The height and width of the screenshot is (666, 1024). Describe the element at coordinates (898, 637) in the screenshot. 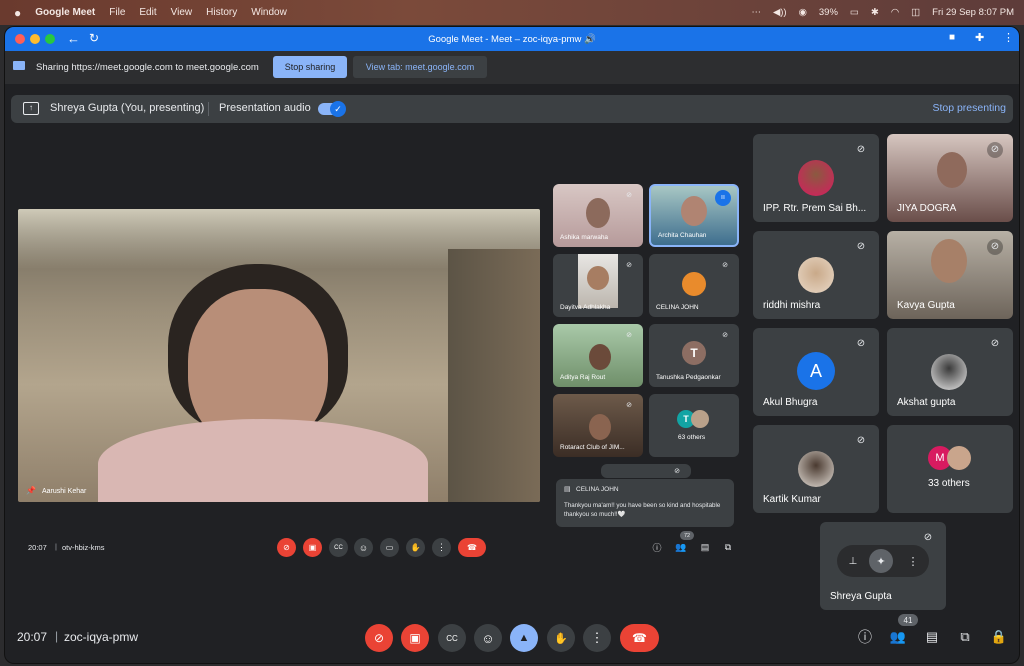

I see `people-icon: 👥` at that location.